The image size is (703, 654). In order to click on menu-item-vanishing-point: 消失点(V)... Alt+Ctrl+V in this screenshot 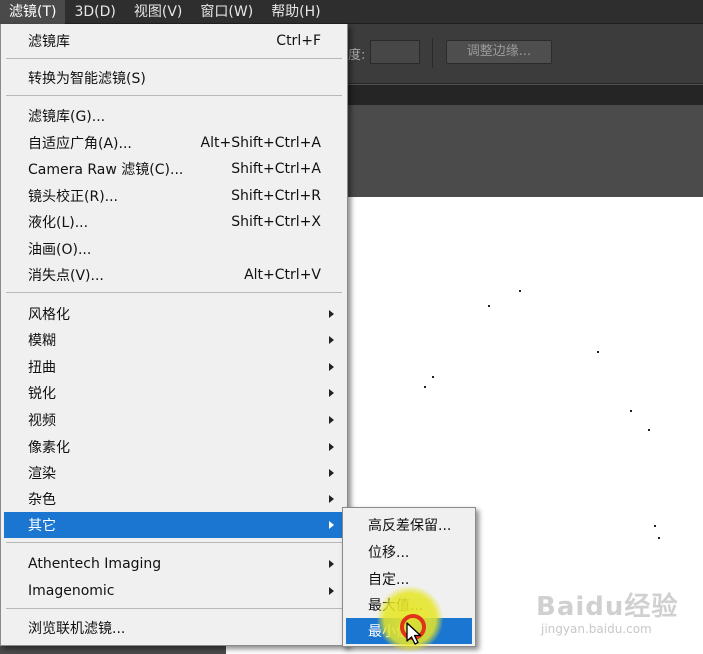, I will do `click(174, 275)`.